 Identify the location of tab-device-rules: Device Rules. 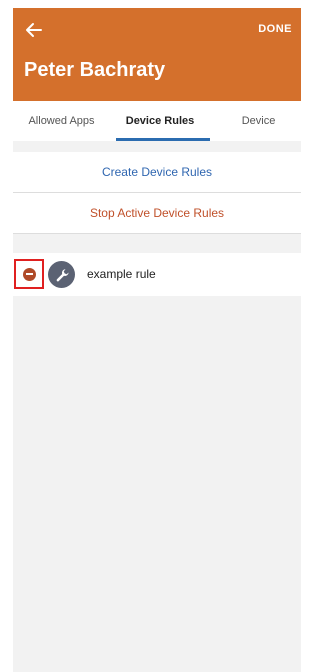
(160, 121).